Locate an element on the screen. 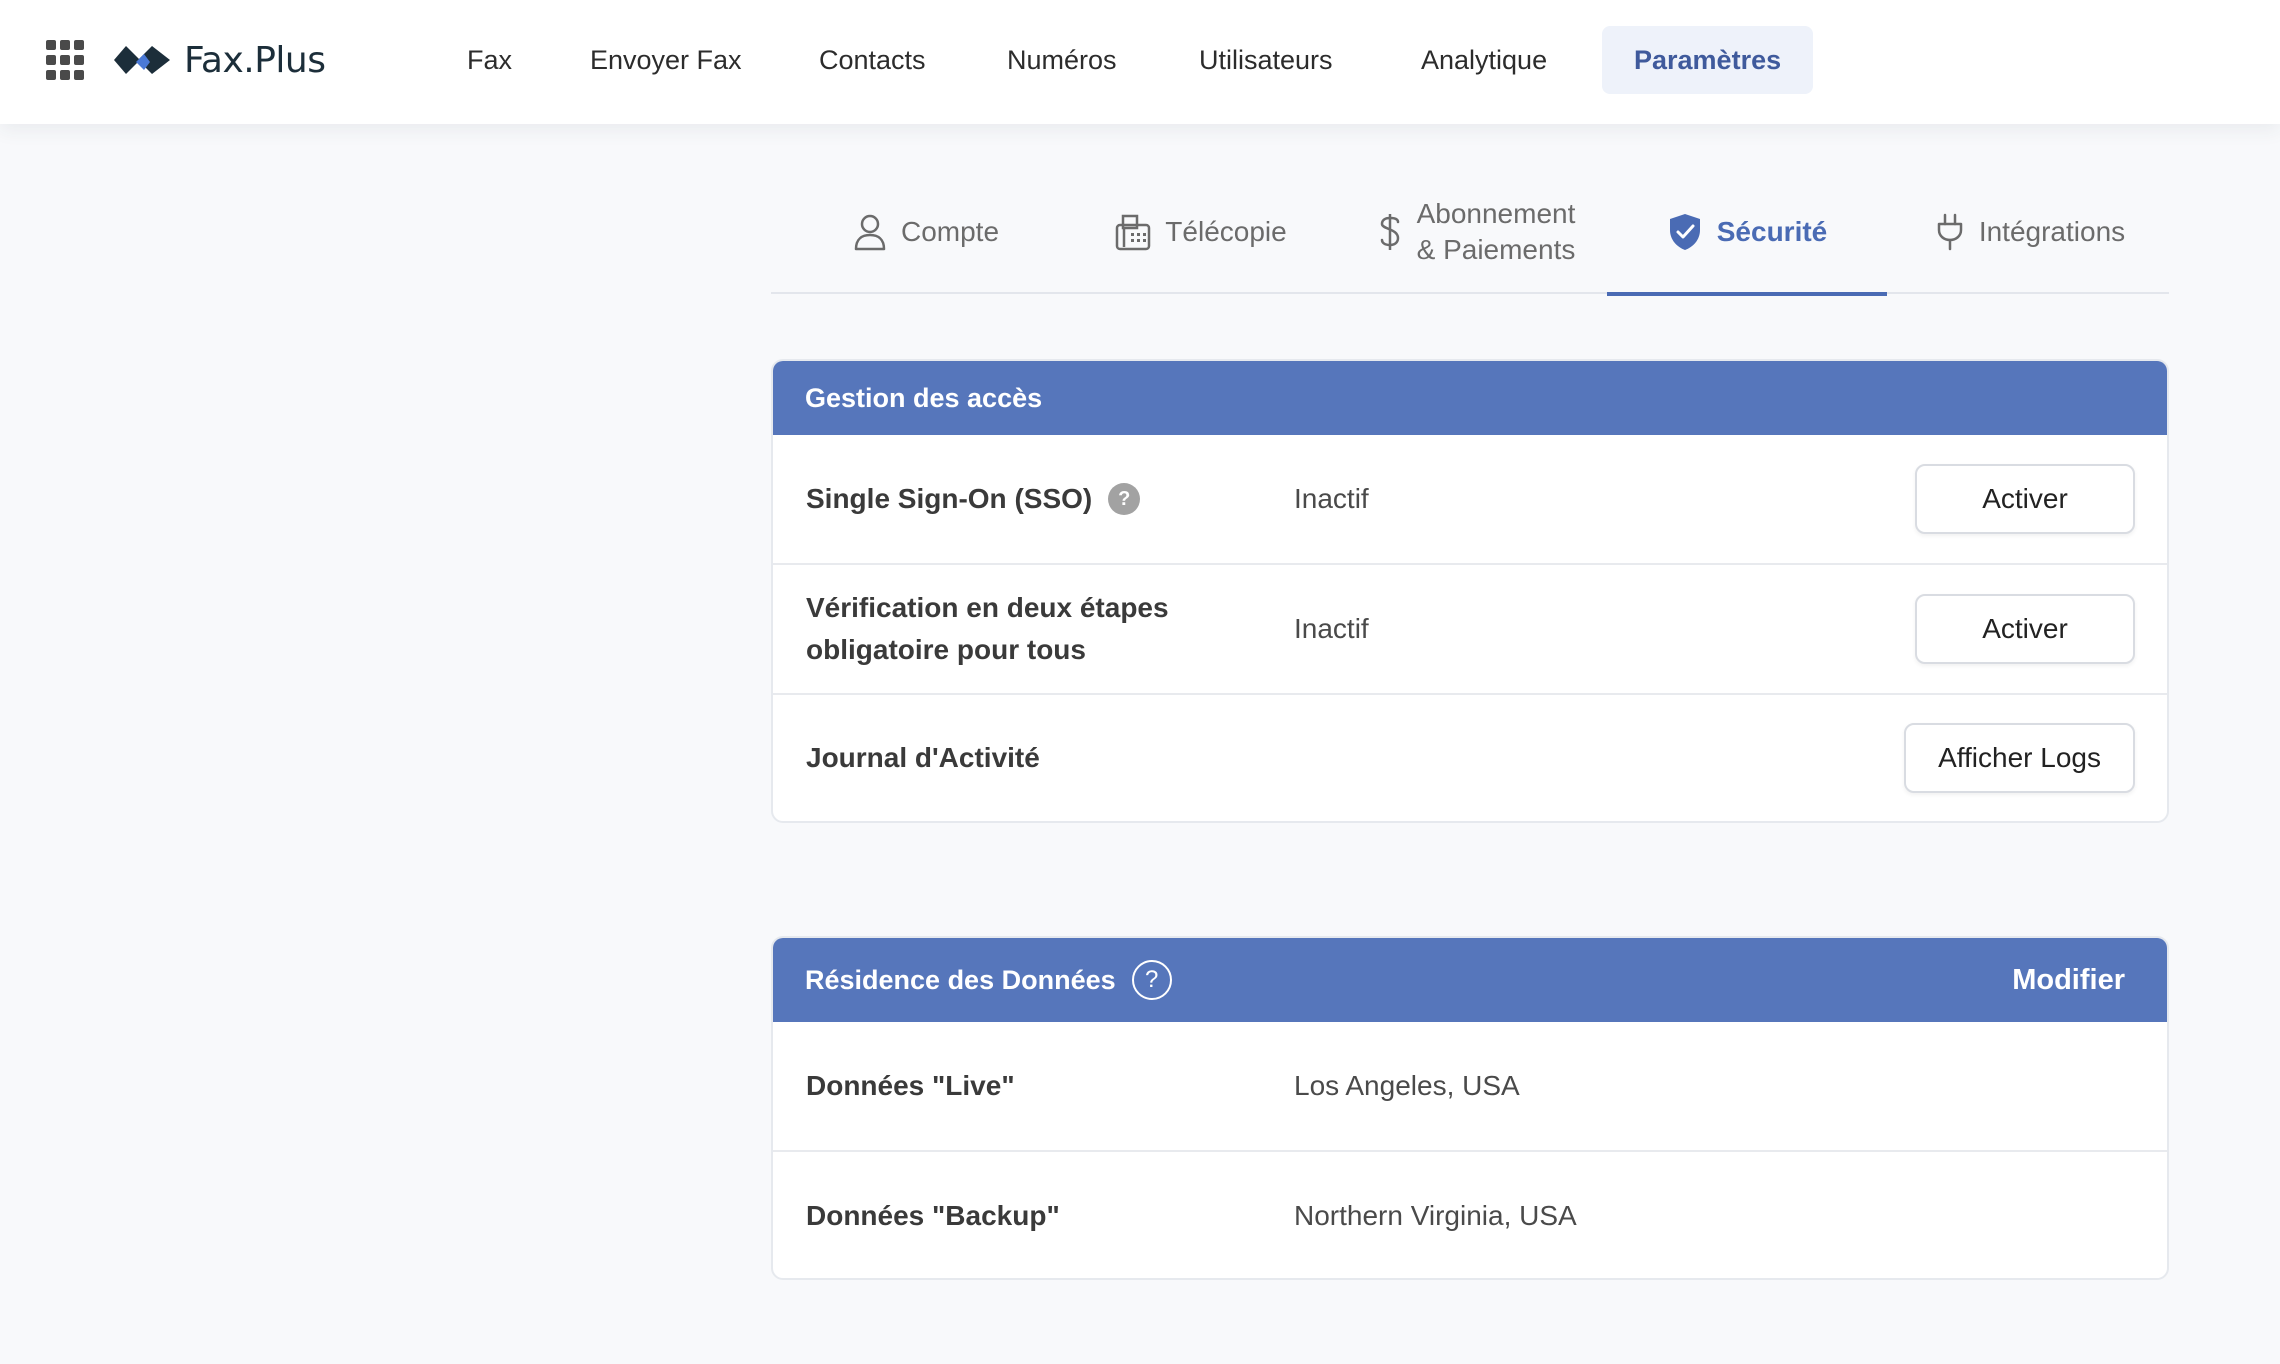 This screenshot has height=1364, width=2280. grid-apps-icon is located at coordinates (65, 60).